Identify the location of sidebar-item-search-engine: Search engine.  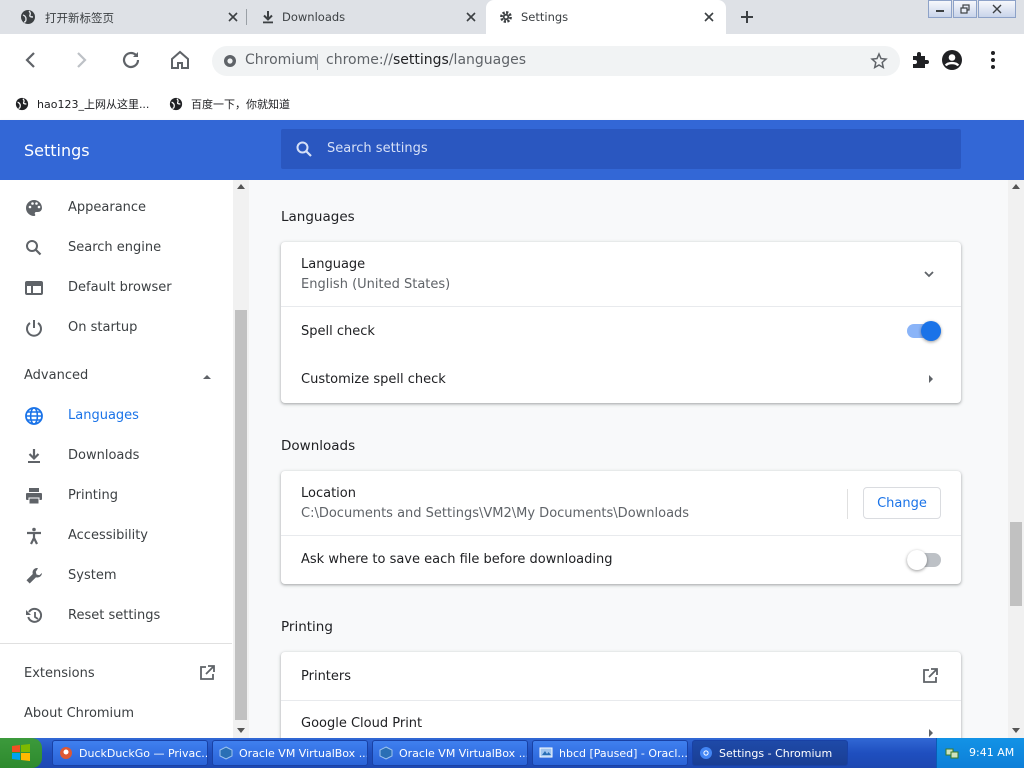
(115, 248).